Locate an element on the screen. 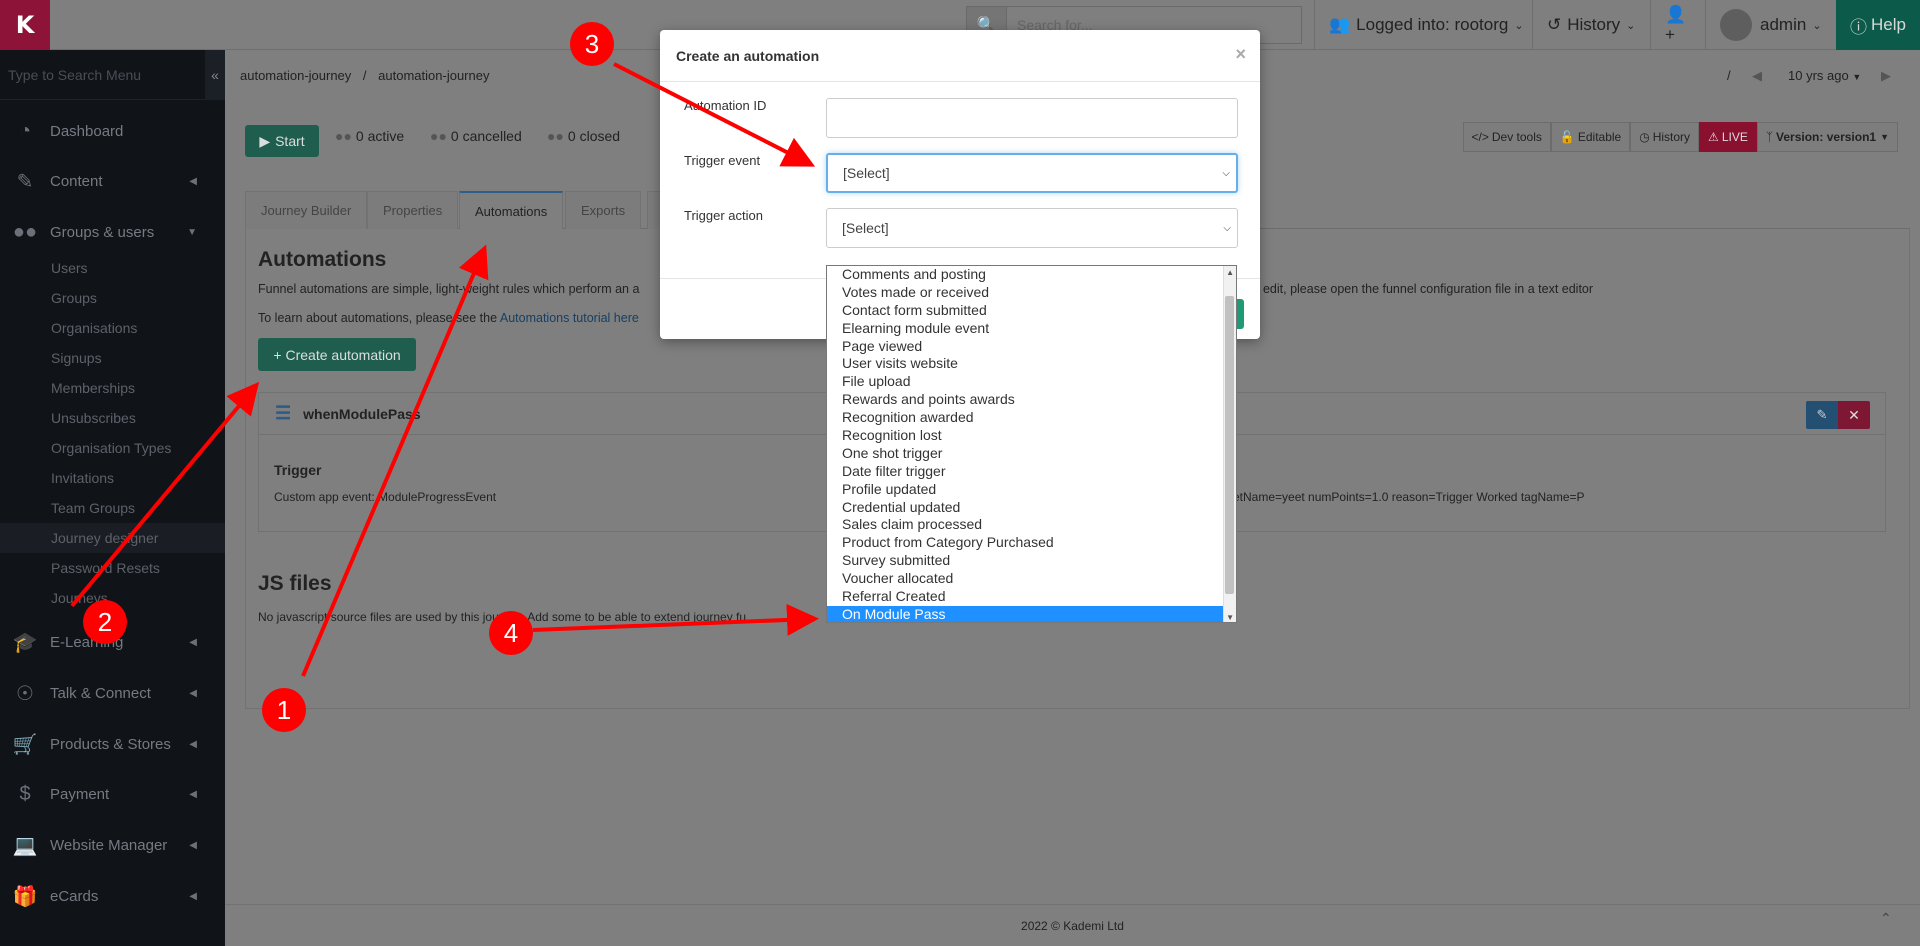  plus-icon: + is located at coordinates (277, 354).